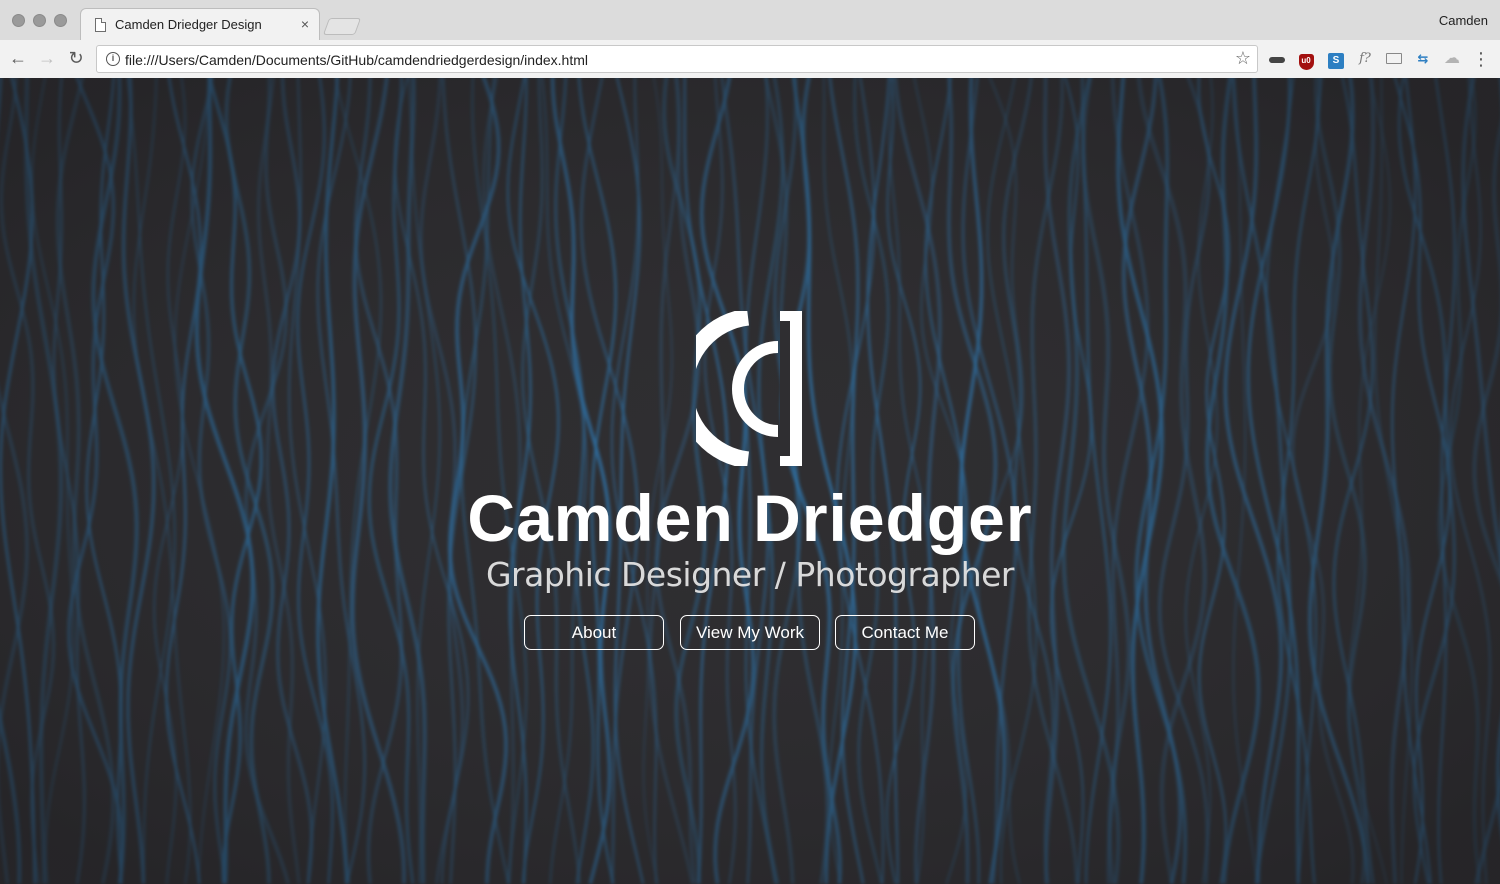 This screenshot has width=1500, height=884. Describe the element at coordinates (305, 24) in the screenshot. I see `tab-close-icon: ×` at that location.